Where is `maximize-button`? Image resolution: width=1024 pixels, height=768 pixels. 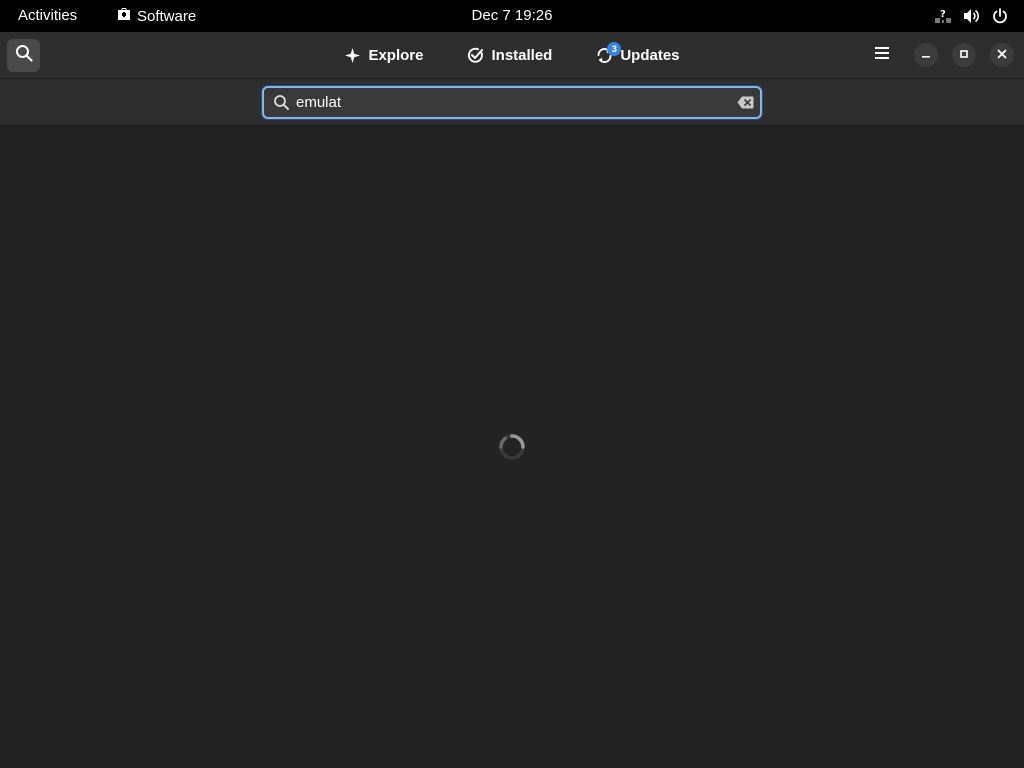 maximize-button is located at coordinates (964, 55).